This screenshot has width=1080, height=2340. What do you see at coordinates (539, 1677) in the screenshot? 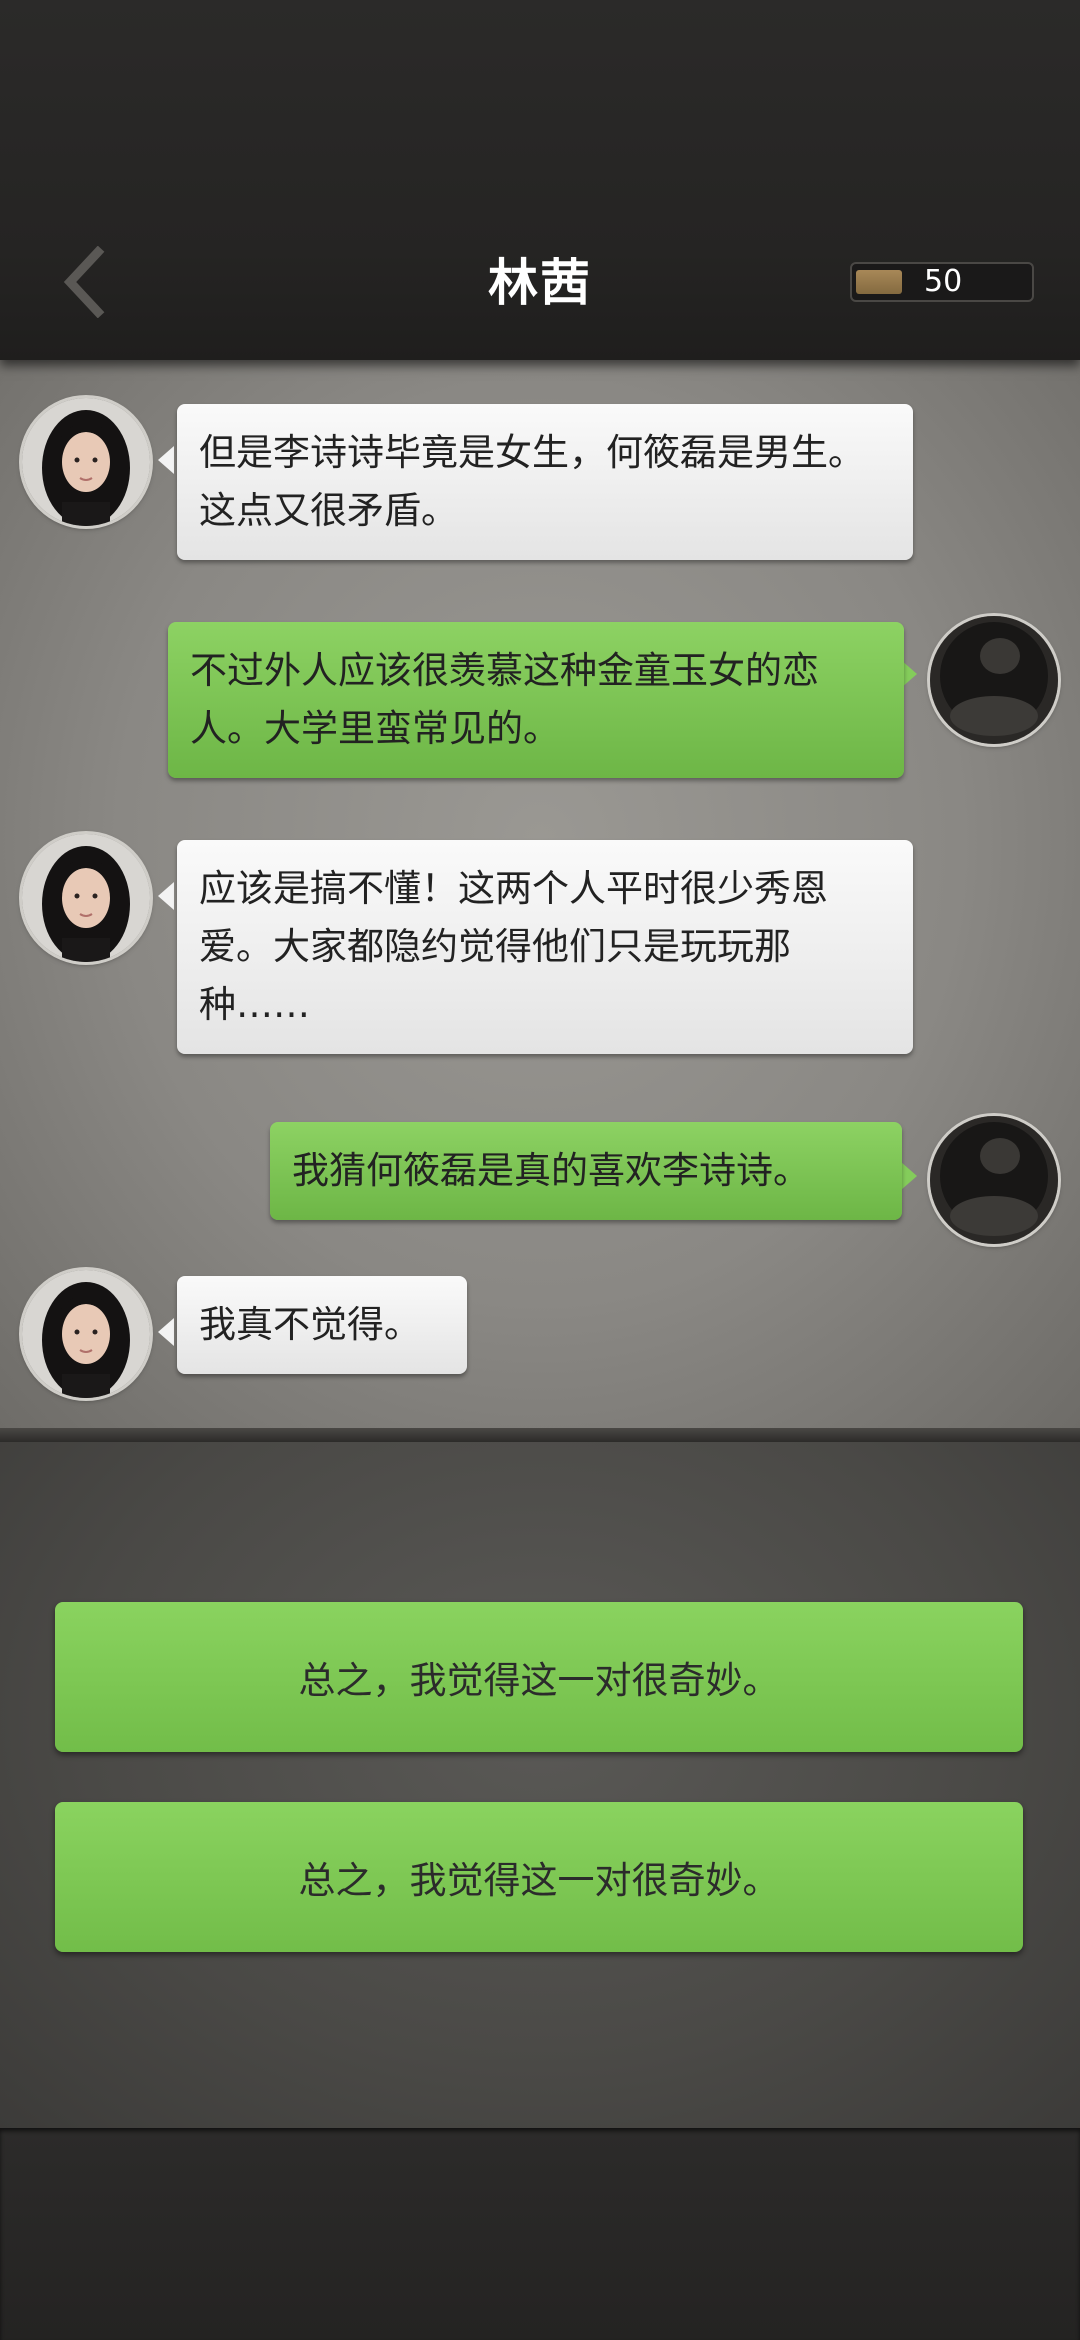
I see `choice-option-1: 总之，我觉得这一对很奇妙。` at bounding box center [539, 1677].